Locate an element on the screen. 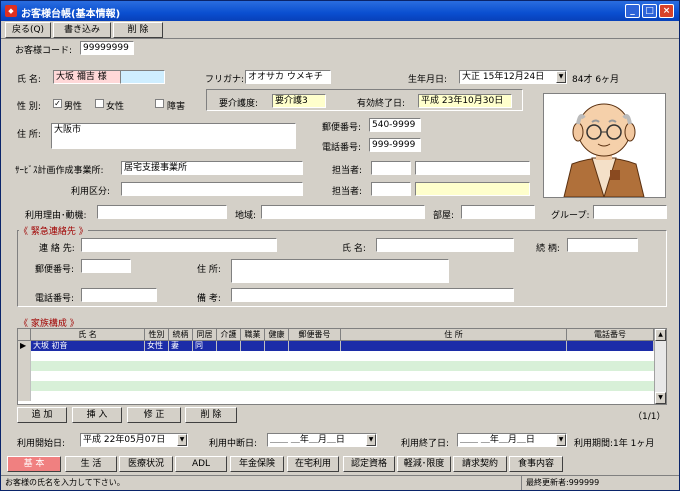 This screenshot has width=680, height=491. family-add-button: 追 加 is located at coordinates (42, 415).